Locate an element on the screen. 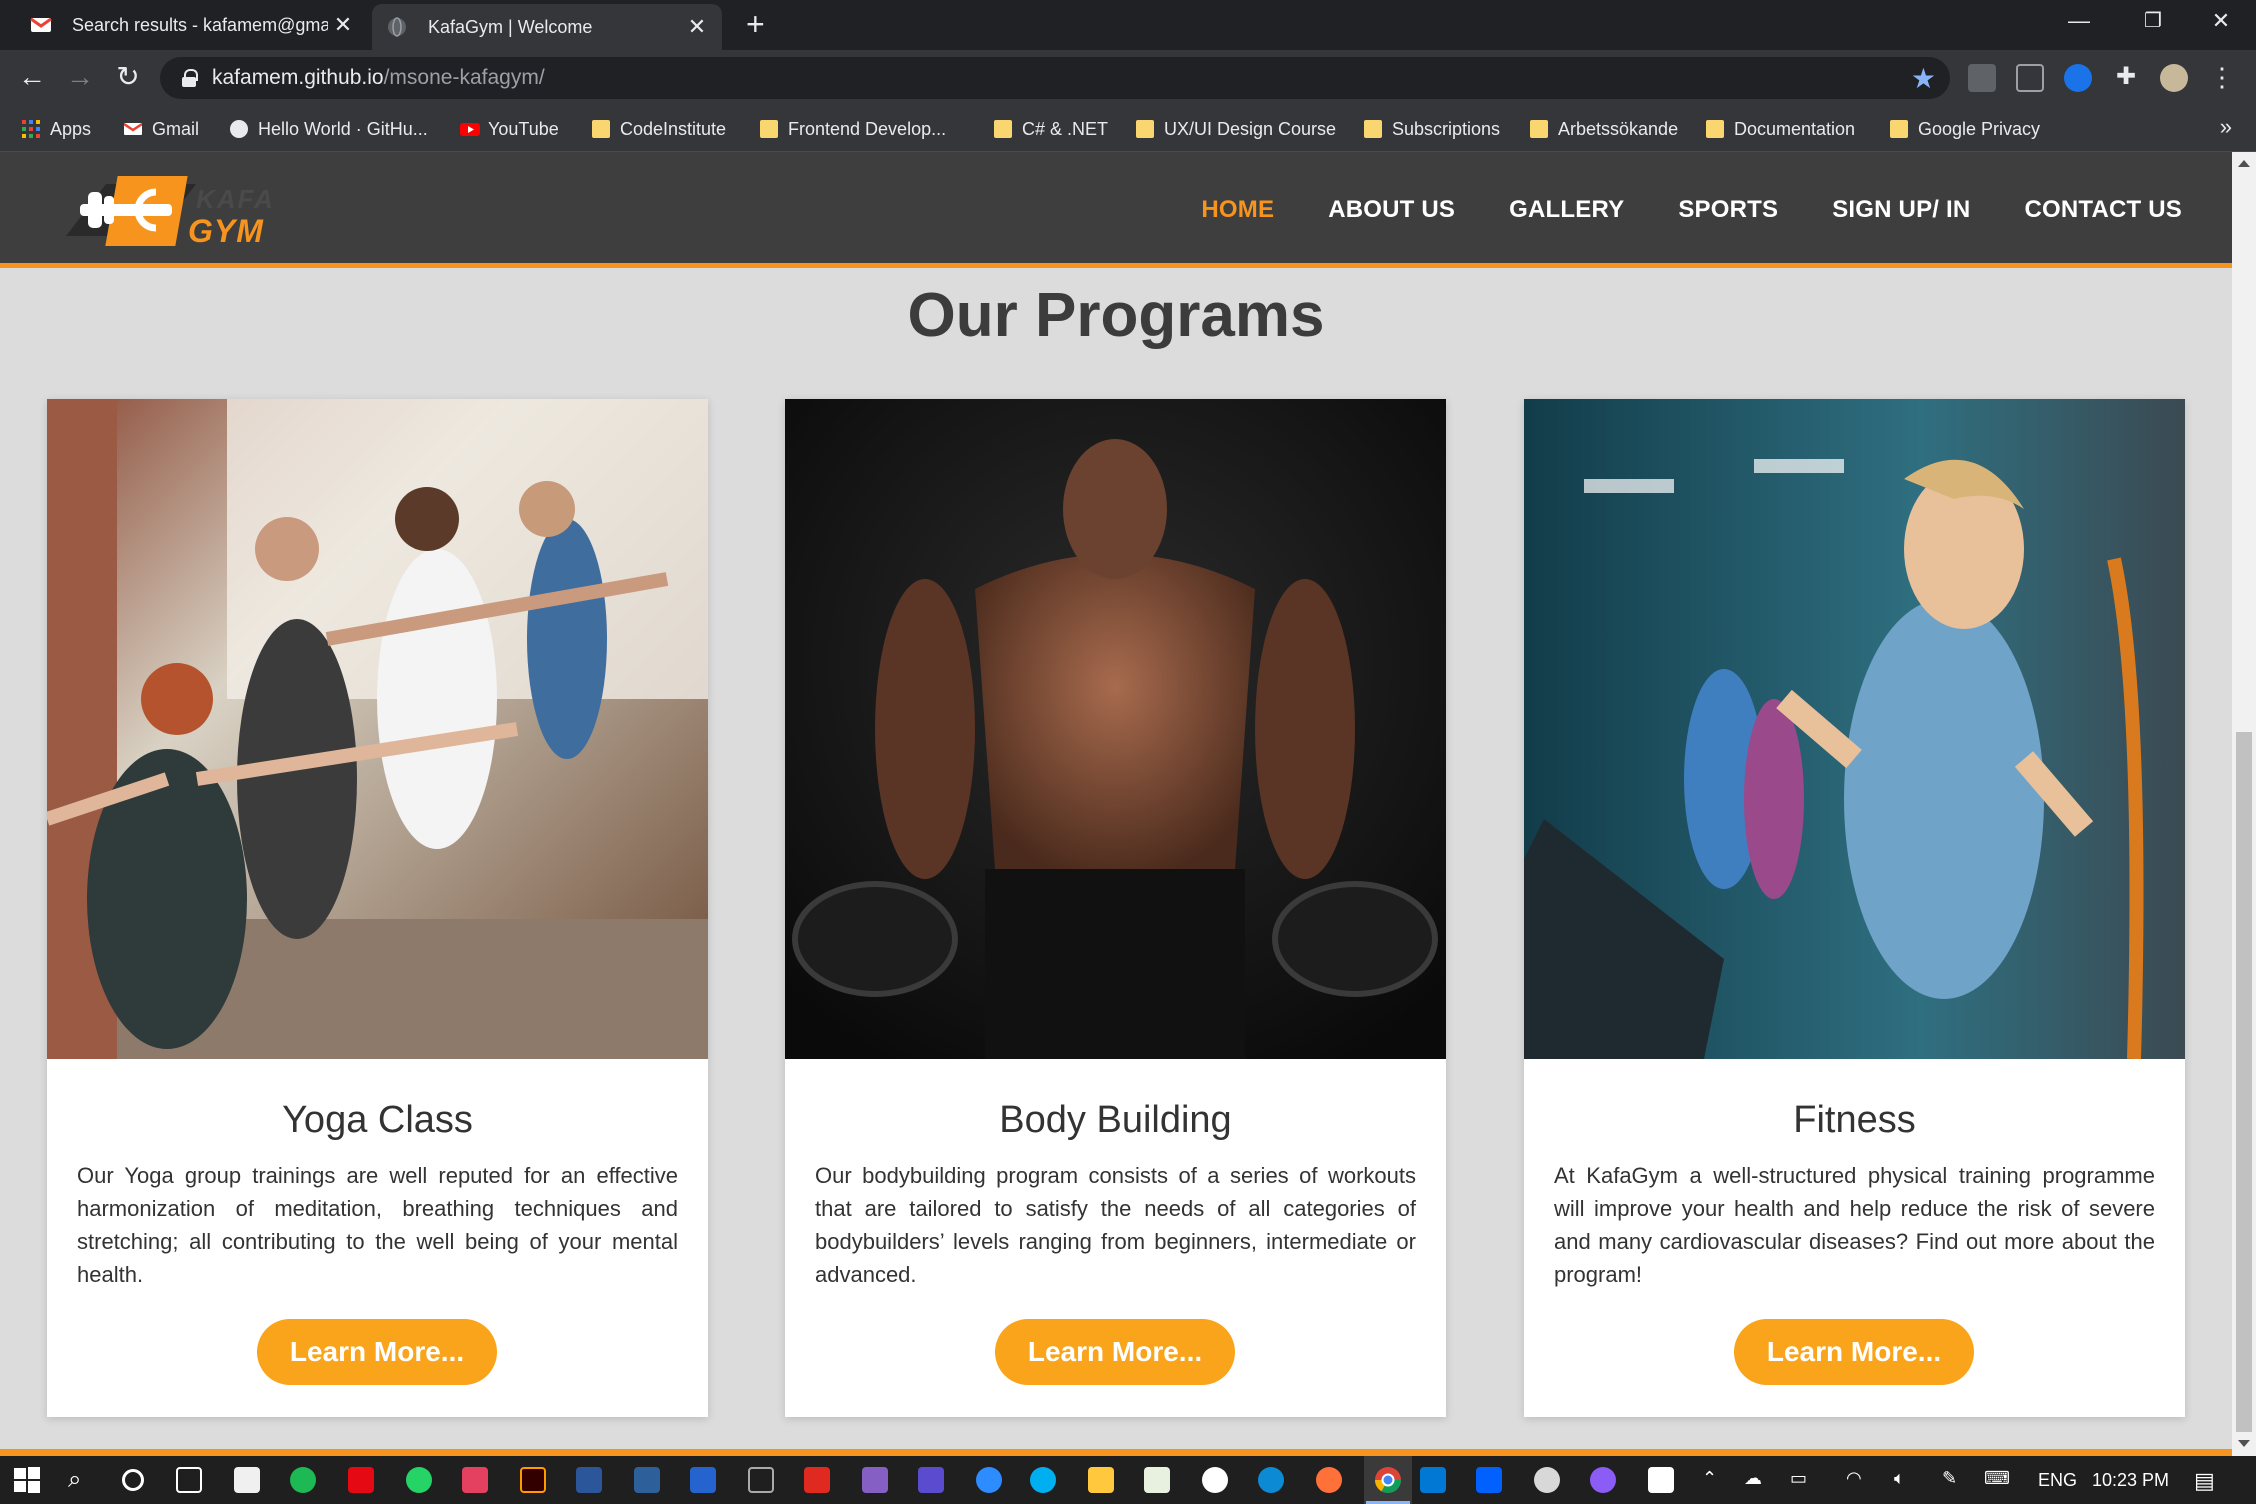 The height and width of the screenshot is (1504, 2256). illustrator-icon is located at coordinates (533, 1480).